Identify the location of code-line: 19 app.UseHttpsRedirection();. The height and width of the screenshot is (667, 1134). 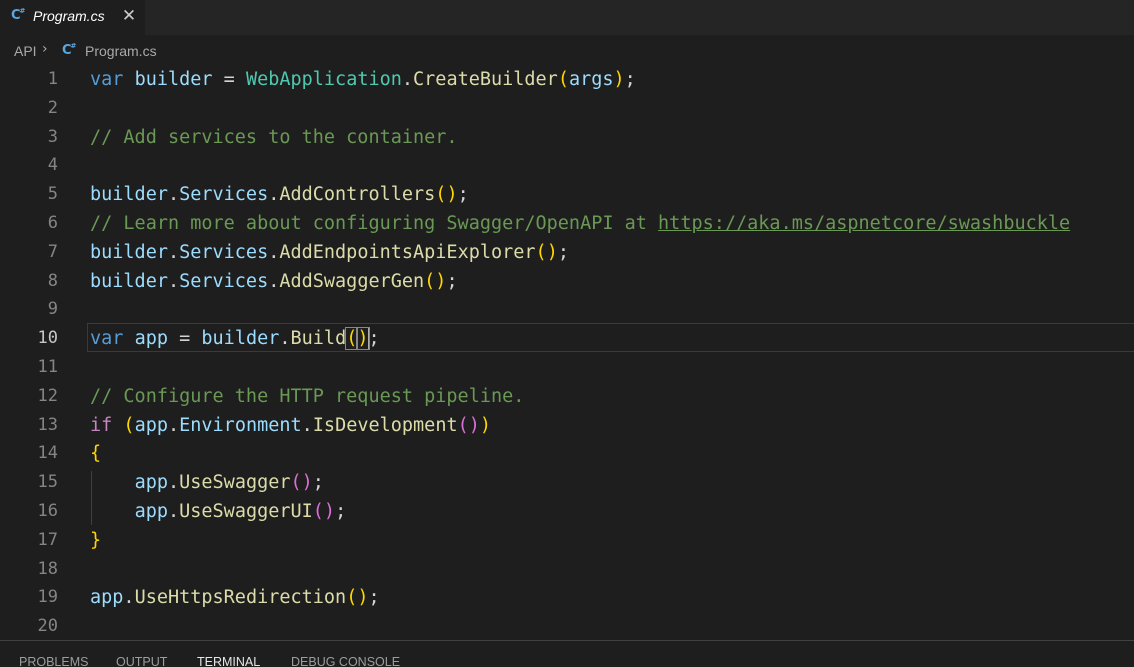
(567, 597).